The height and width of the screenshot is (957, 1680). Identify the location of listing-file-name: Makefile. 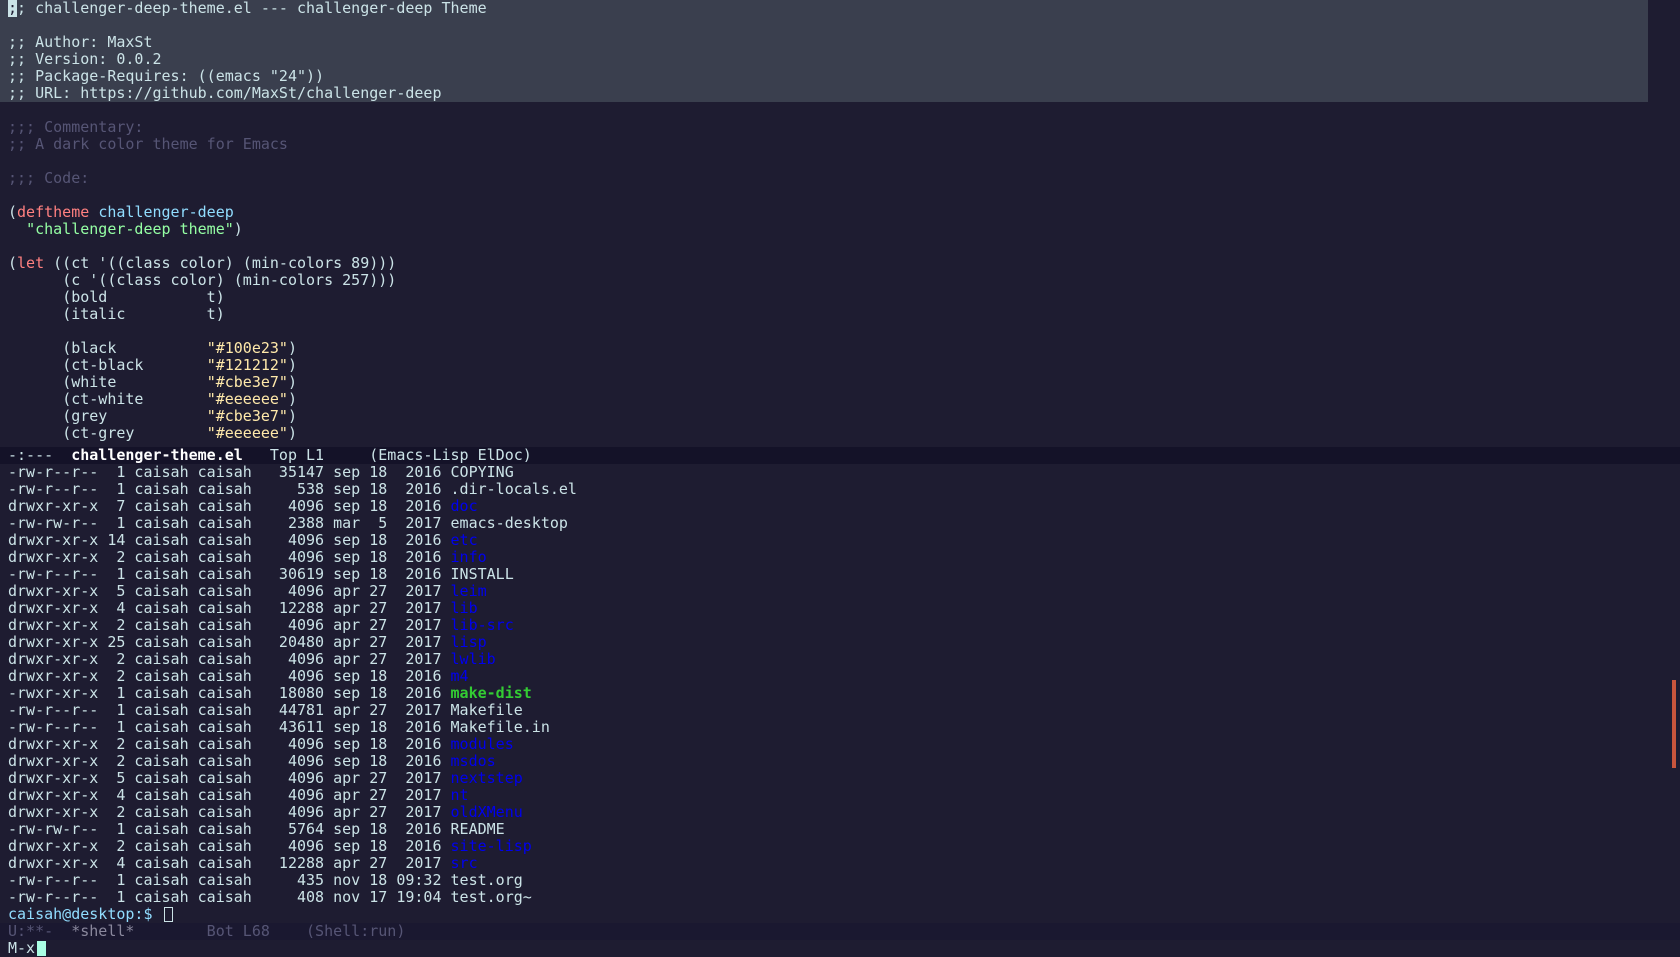
(487, 710).